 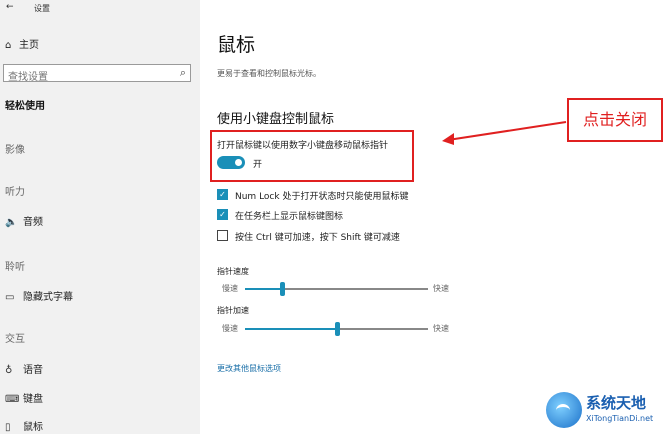 I want to click on annotation-callout: 点击关闭, so click(x=615, y=120).